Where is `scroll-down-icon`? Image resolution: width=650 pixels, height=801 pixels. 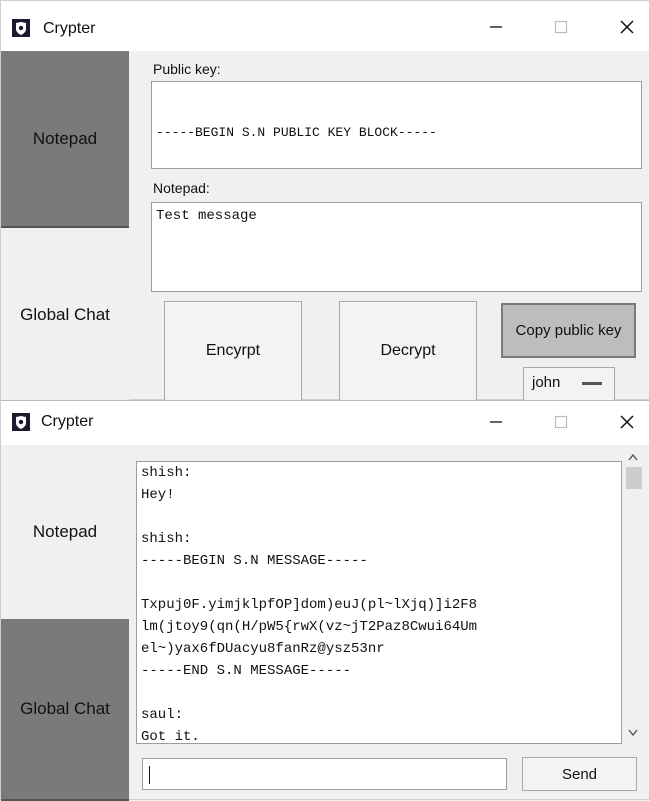
scroll-down-icon is located at coordinates (633, 733).